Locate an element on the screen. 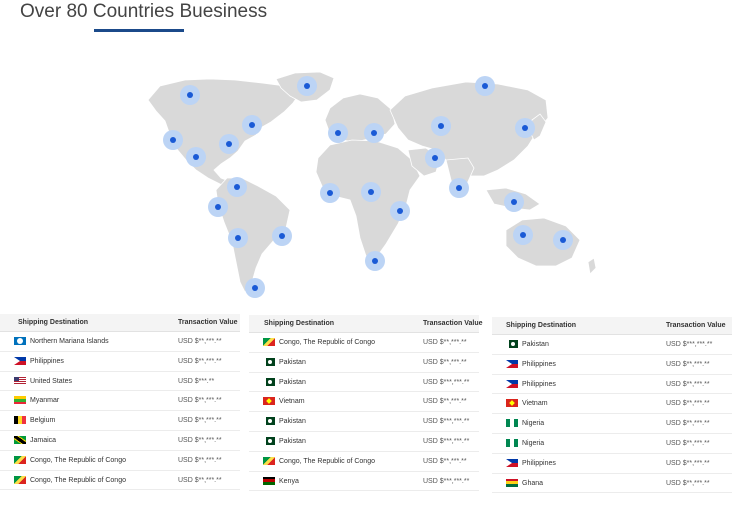 Image resolution: width=748 pixels, height=507 pixels. country-name: Nigeria is located at coordinates (533, 424).